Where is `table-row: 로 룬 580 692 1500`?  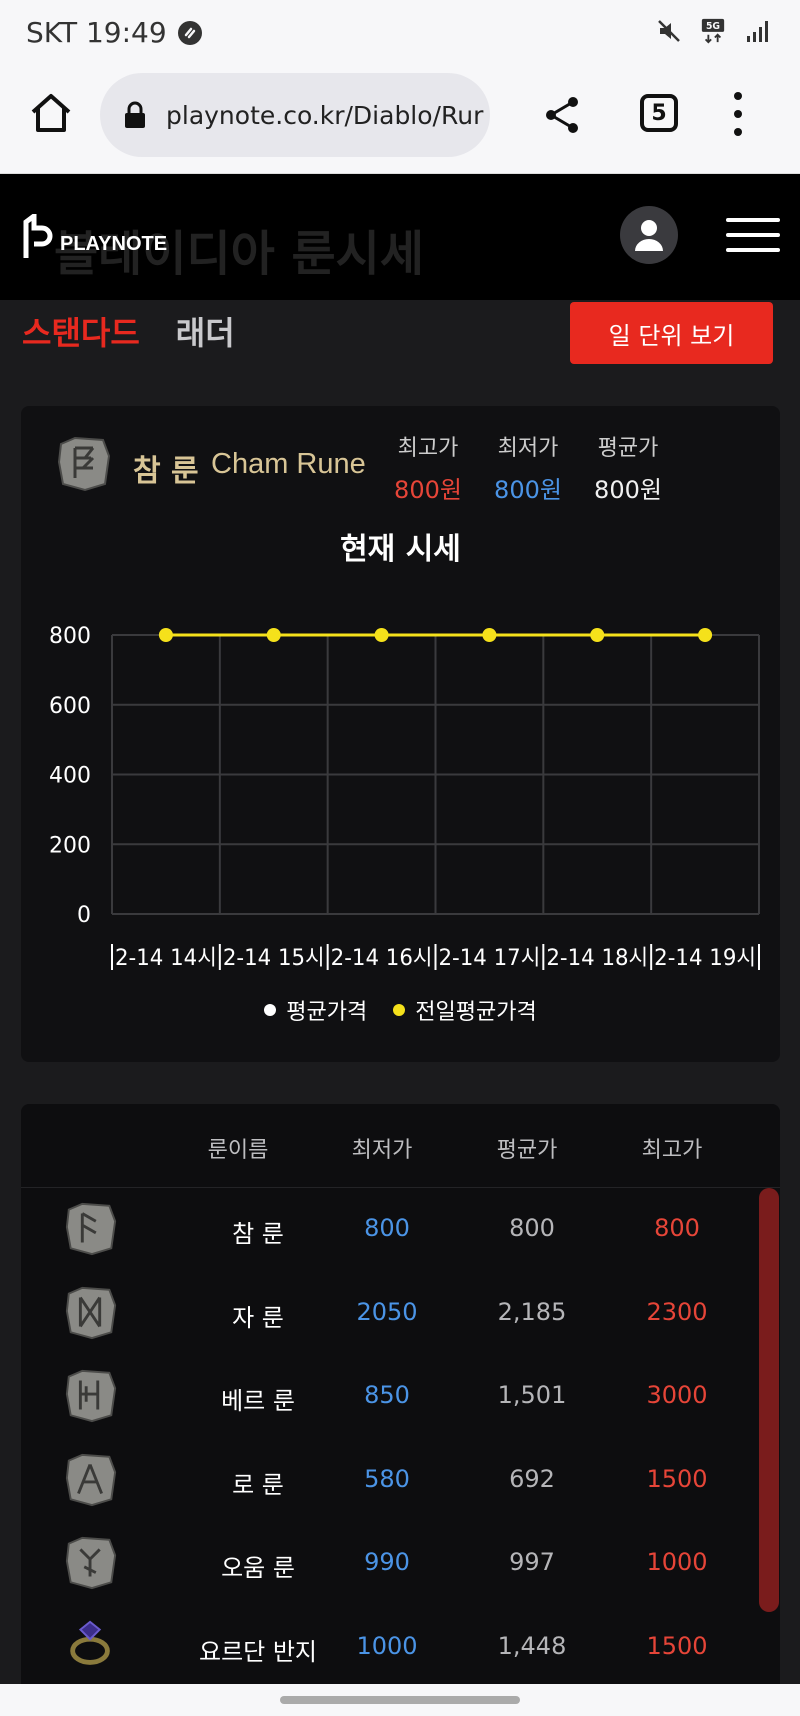 table-row: 로 룬 580 692 1500 is located at coordinates (400, 1480).